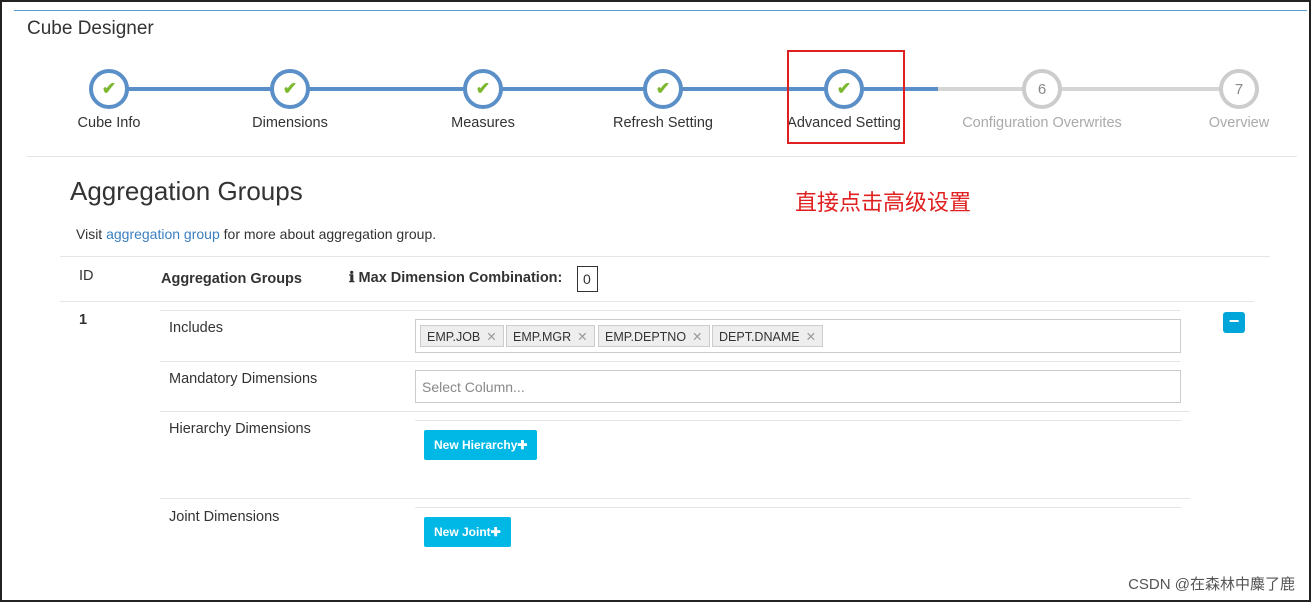 The width and height of the screenshot is (1311, 602). What do you see at coordinates (83, 320) in the screenshot?
I see `group-id: 1` at bounding box center [83, 320].